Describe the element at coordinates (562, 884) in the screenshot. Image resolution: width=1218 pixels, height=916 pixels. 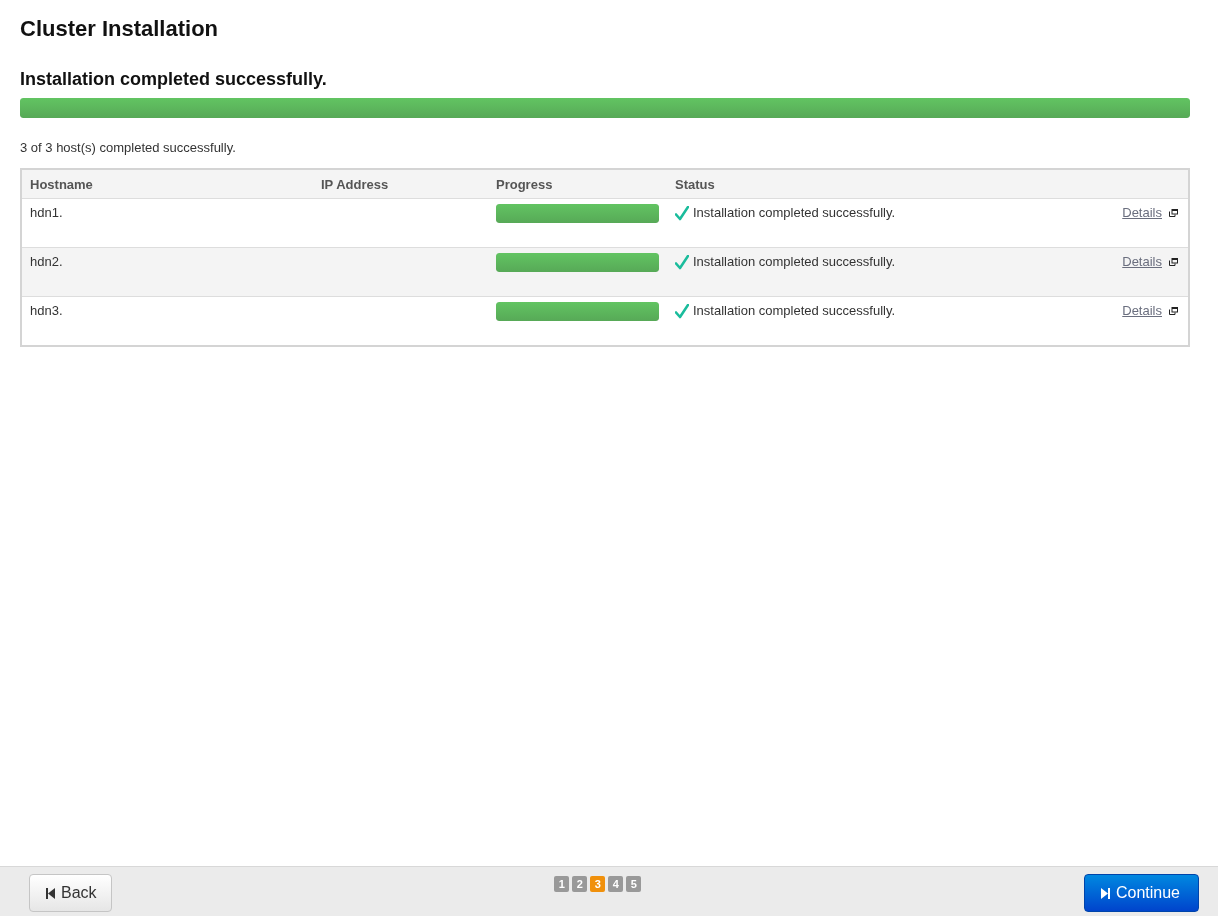
I see `step-indicator: 1` at that location.